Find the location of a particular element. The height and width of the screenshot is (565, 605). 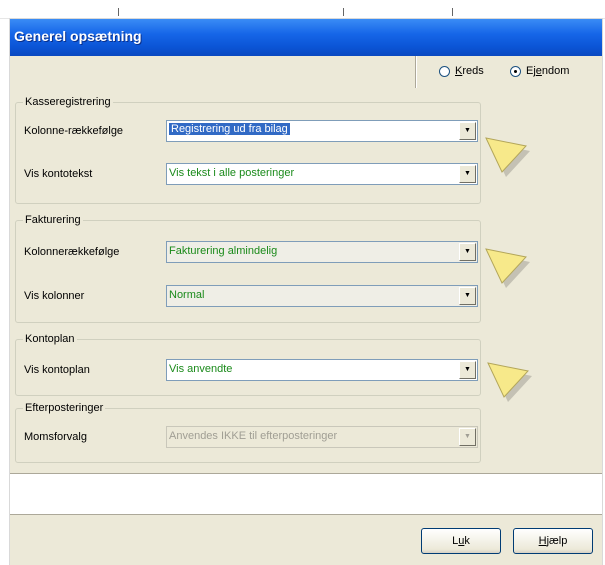

radio-kreds: Kreds is located at coordinates (461, 71).